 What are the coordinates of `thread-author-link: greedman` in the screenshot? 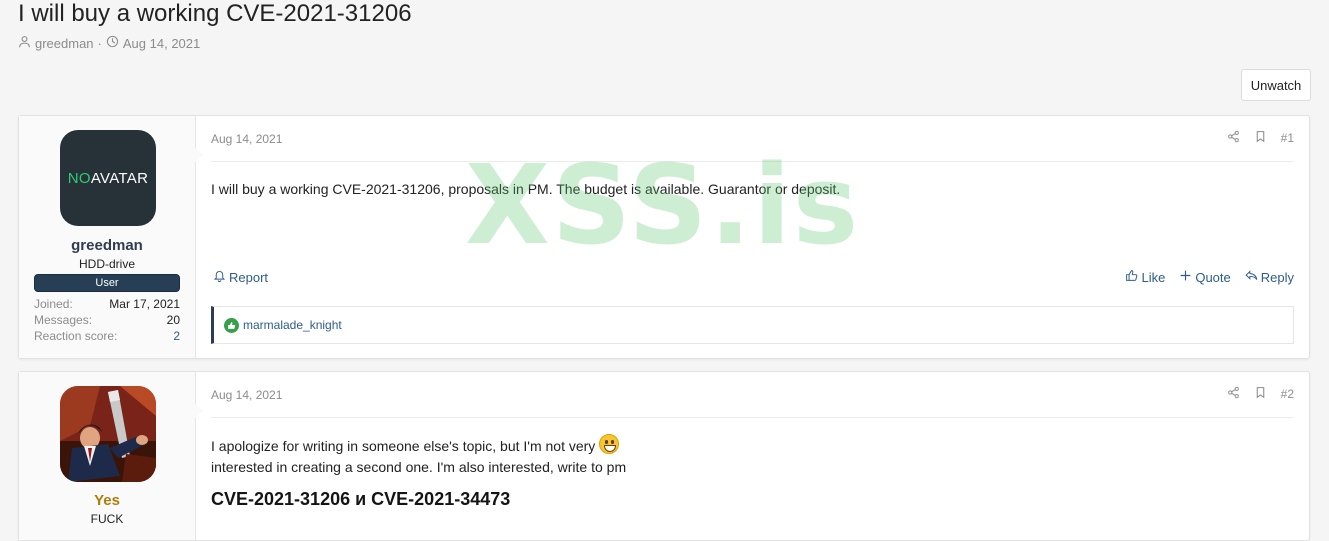 It's located at (64, 43).